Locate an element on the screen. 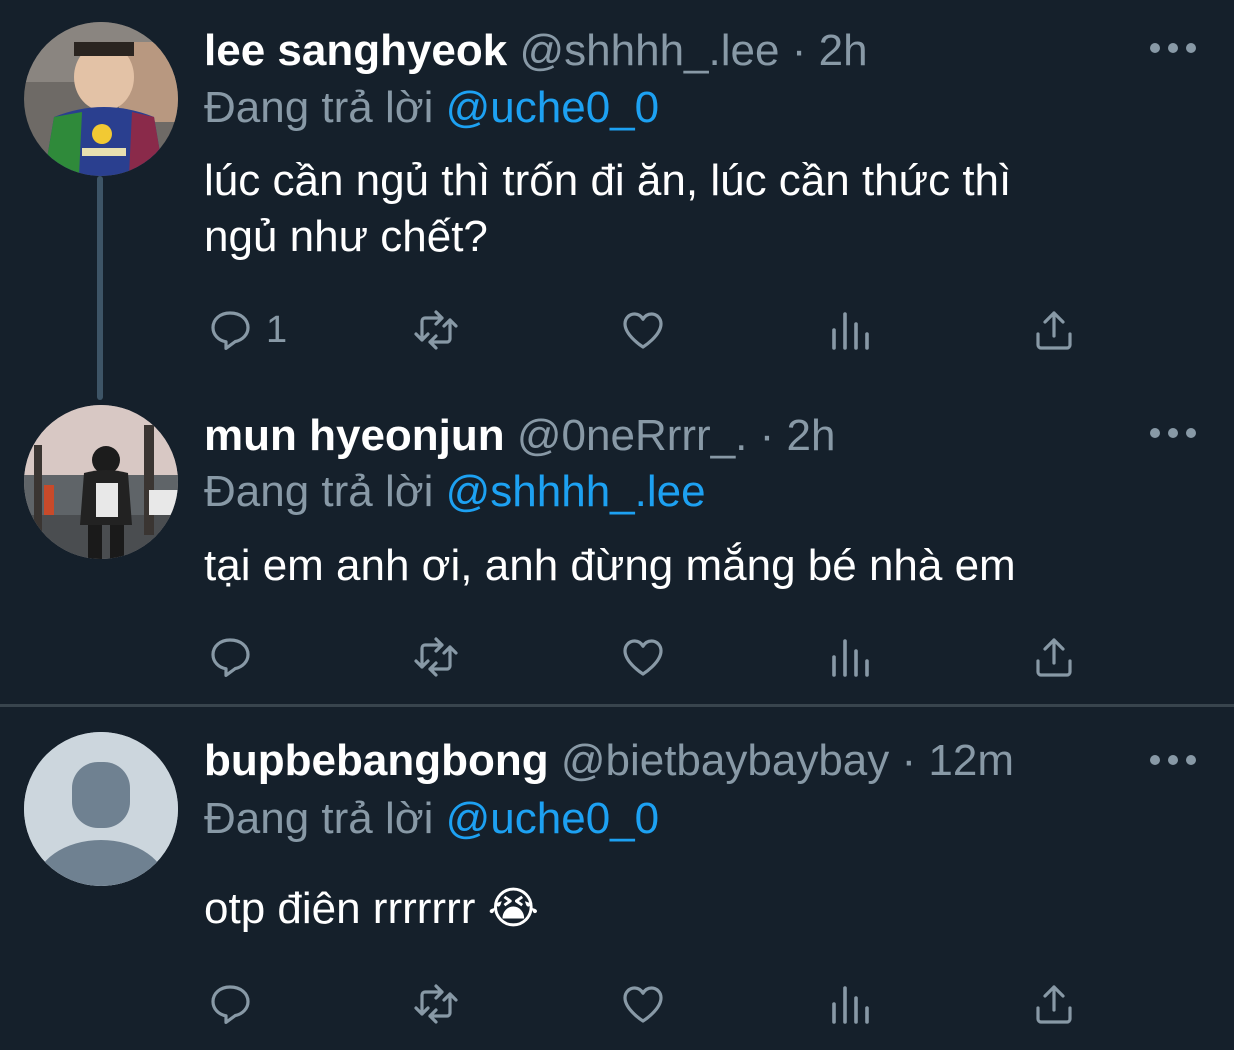 This screenshot has height=1050, width=1234. display-name: lee sanghyeok is located at coordinates (355, 50).